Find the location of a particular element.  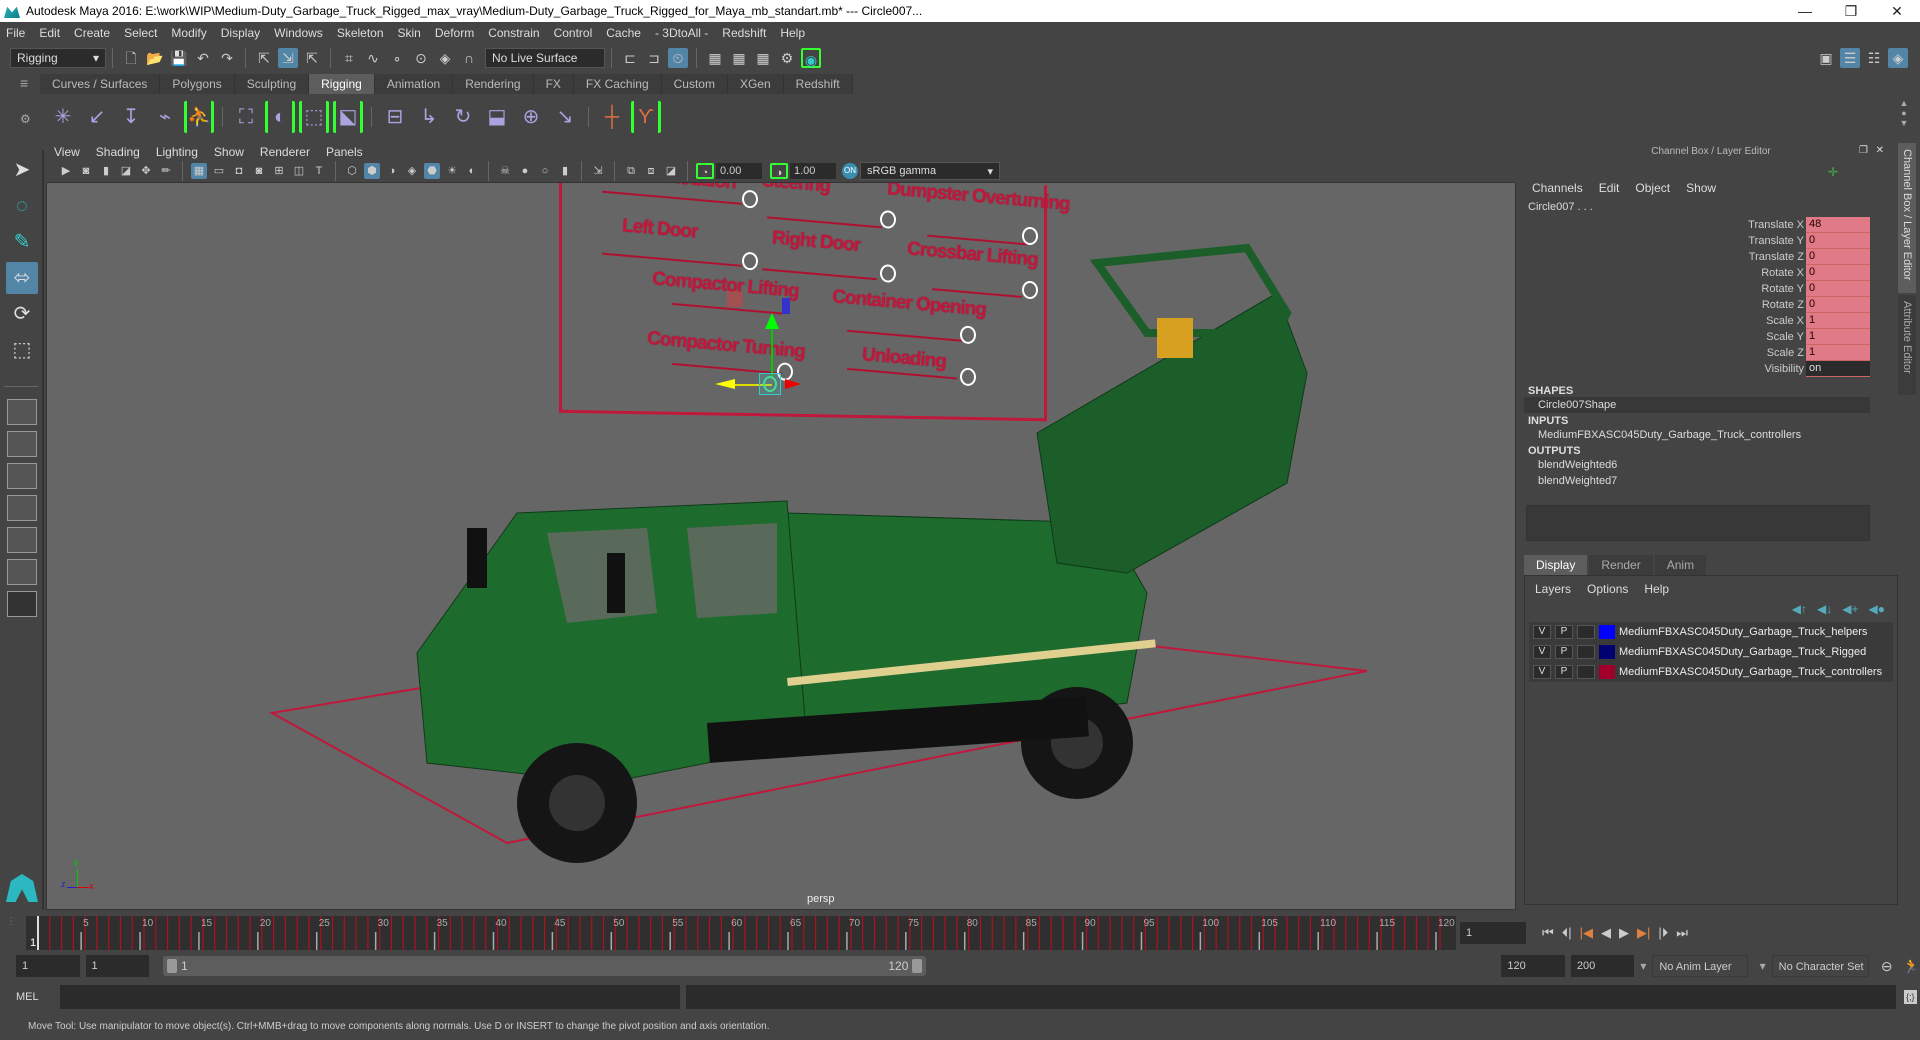

lattice-icon: ⬚ is located at coordinates (314, 117).